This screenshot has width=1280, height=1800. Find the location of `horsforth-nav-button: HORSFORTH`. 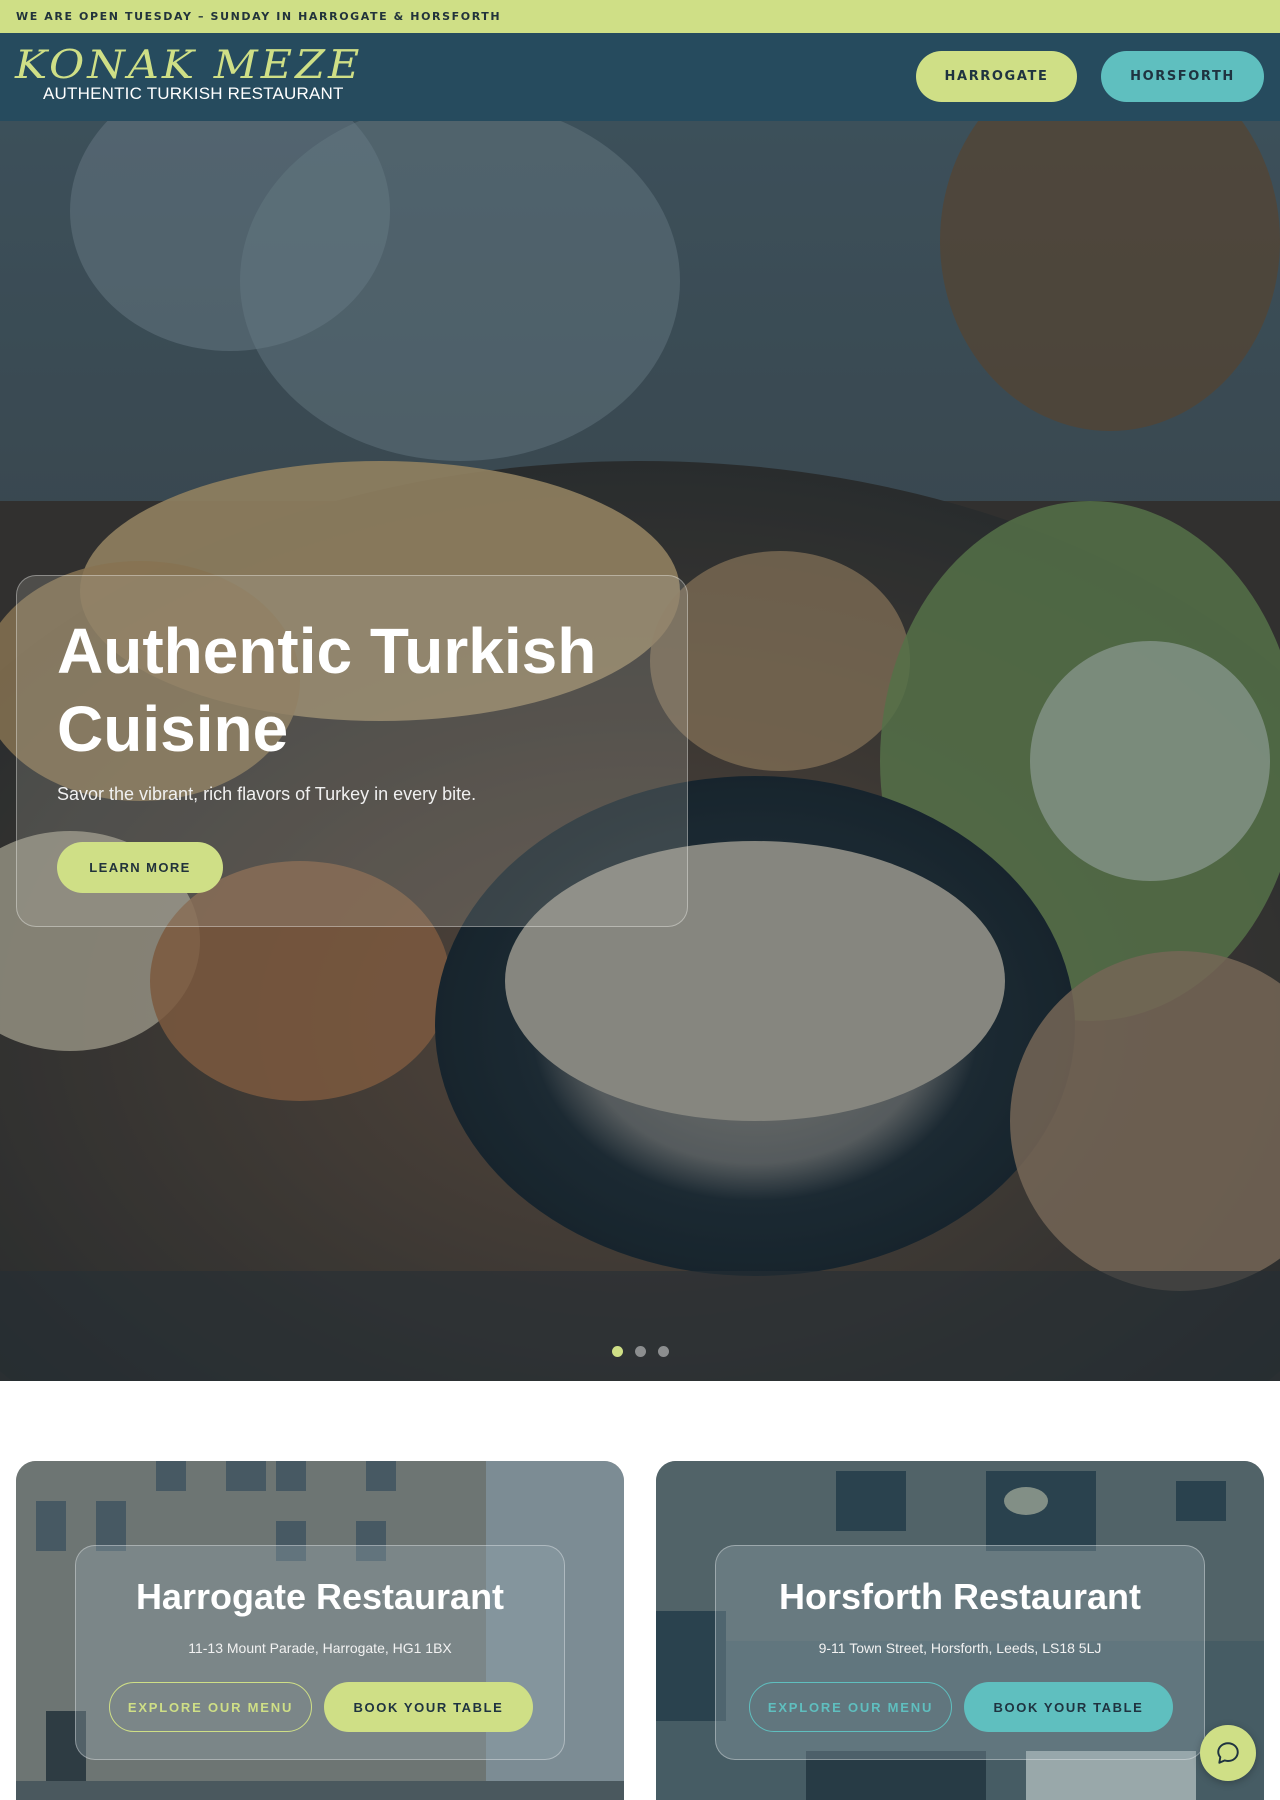

horsforth-nav-button: HORSFORTH is located at coordinates (1182, 76).